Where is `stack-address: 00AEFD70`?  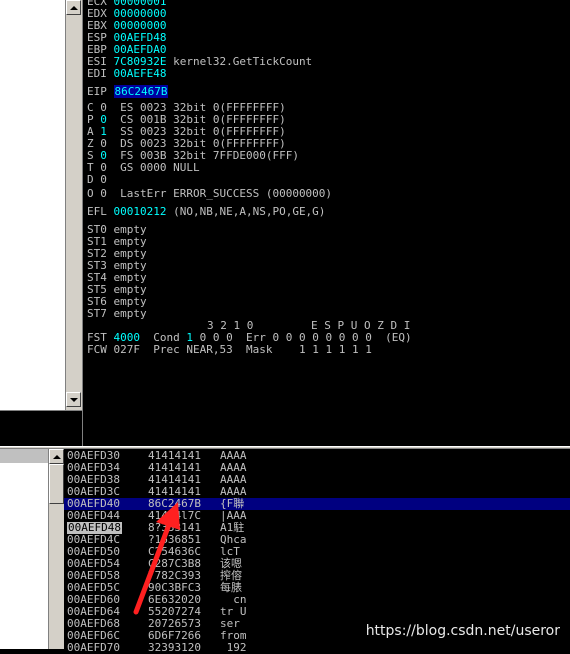 stack-address: 00AEFD70 is located at coordinates (93, 647).